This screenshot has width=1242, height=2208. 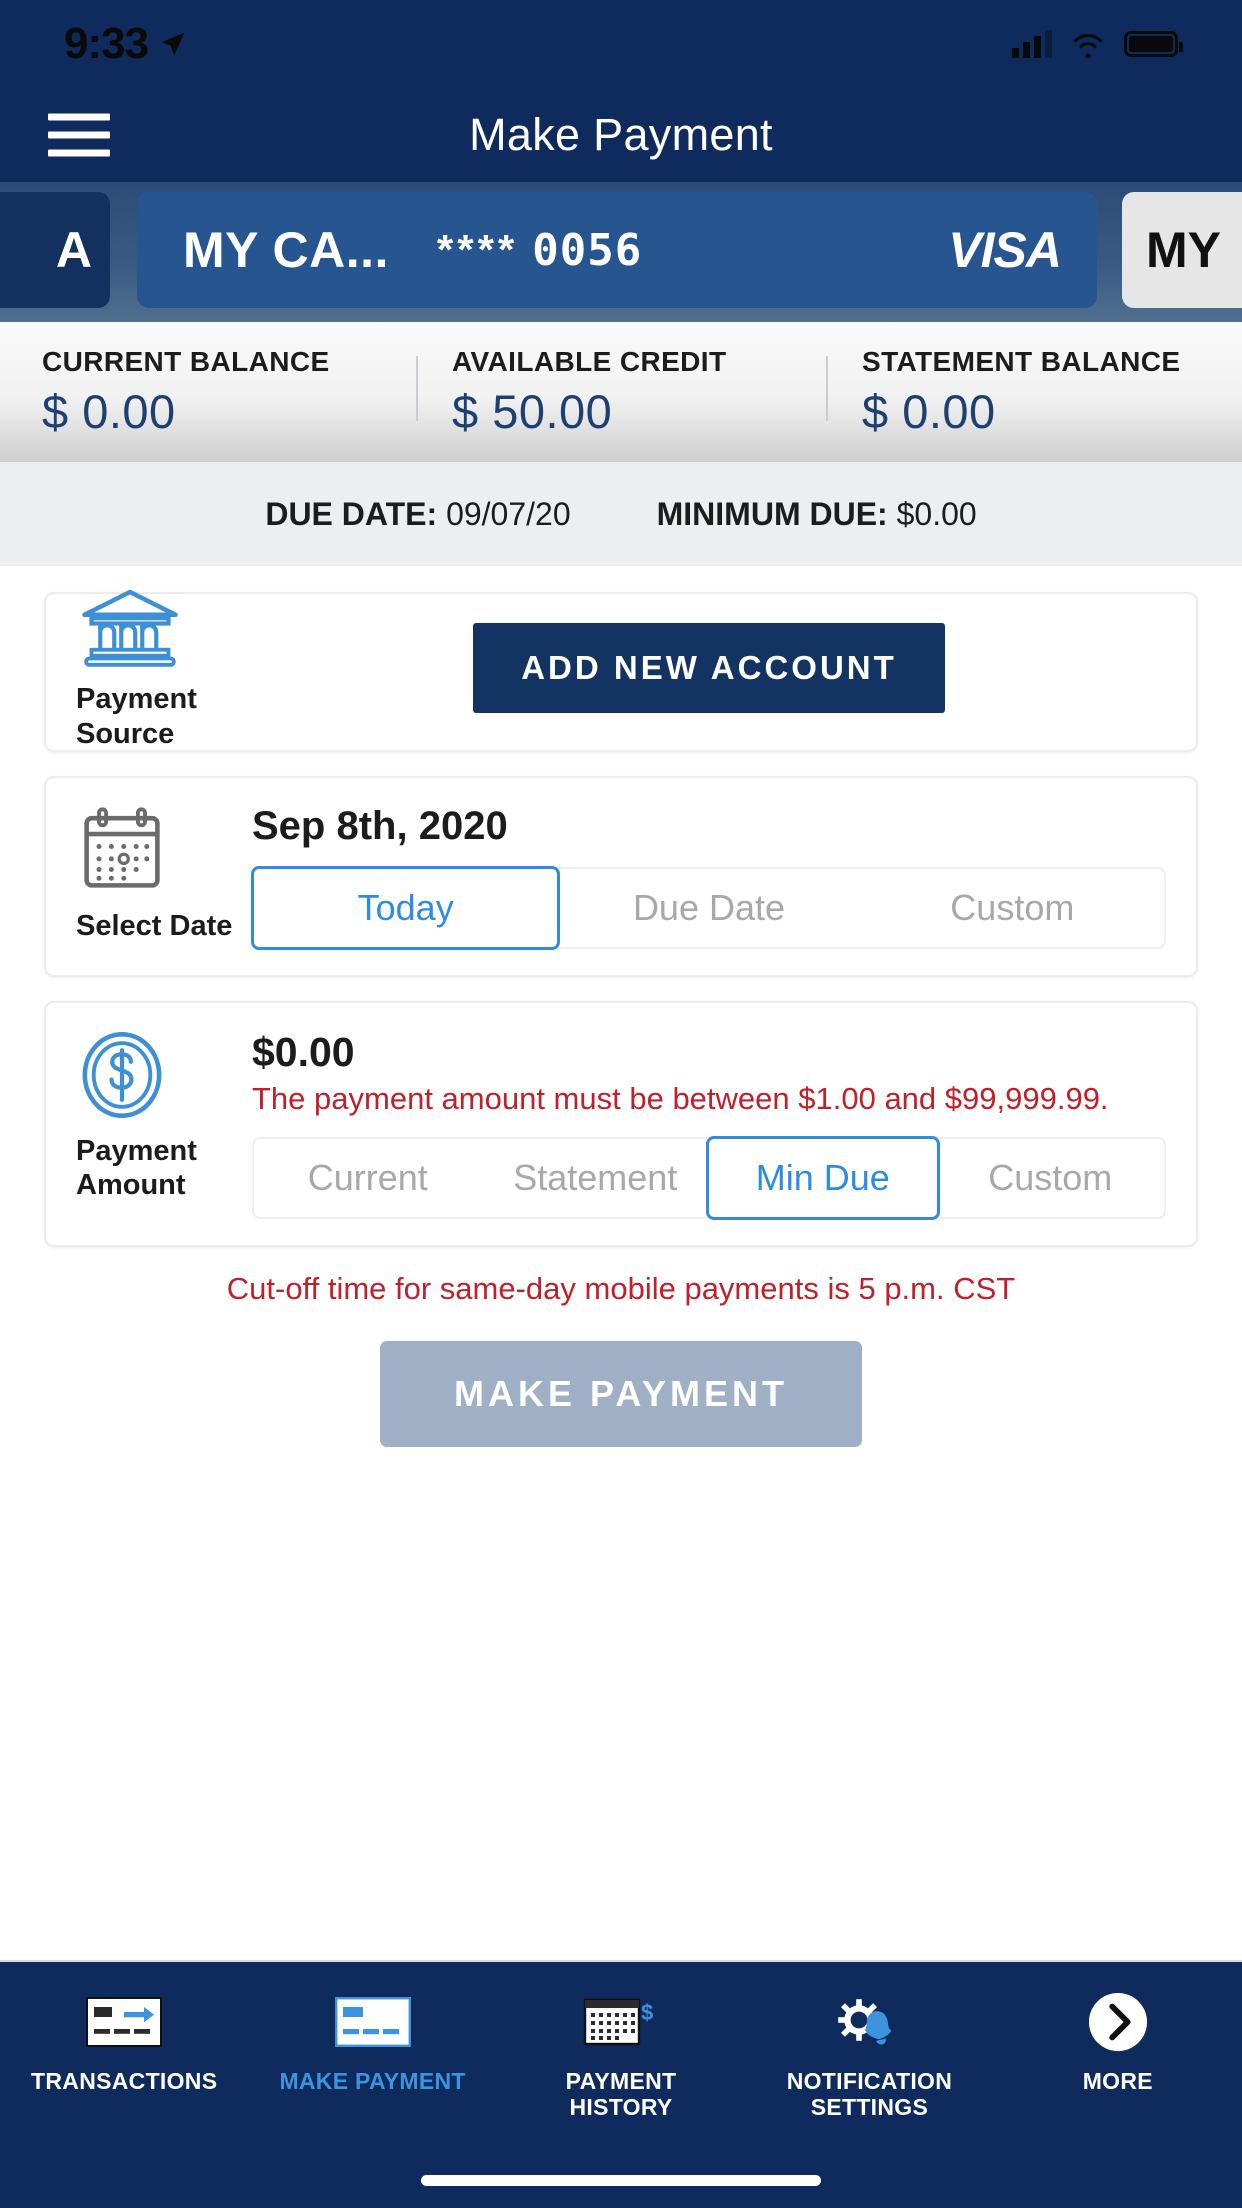 I want to click on amount-option-group: Current Statement Min Due Custom, so click(x=709, y=1177).